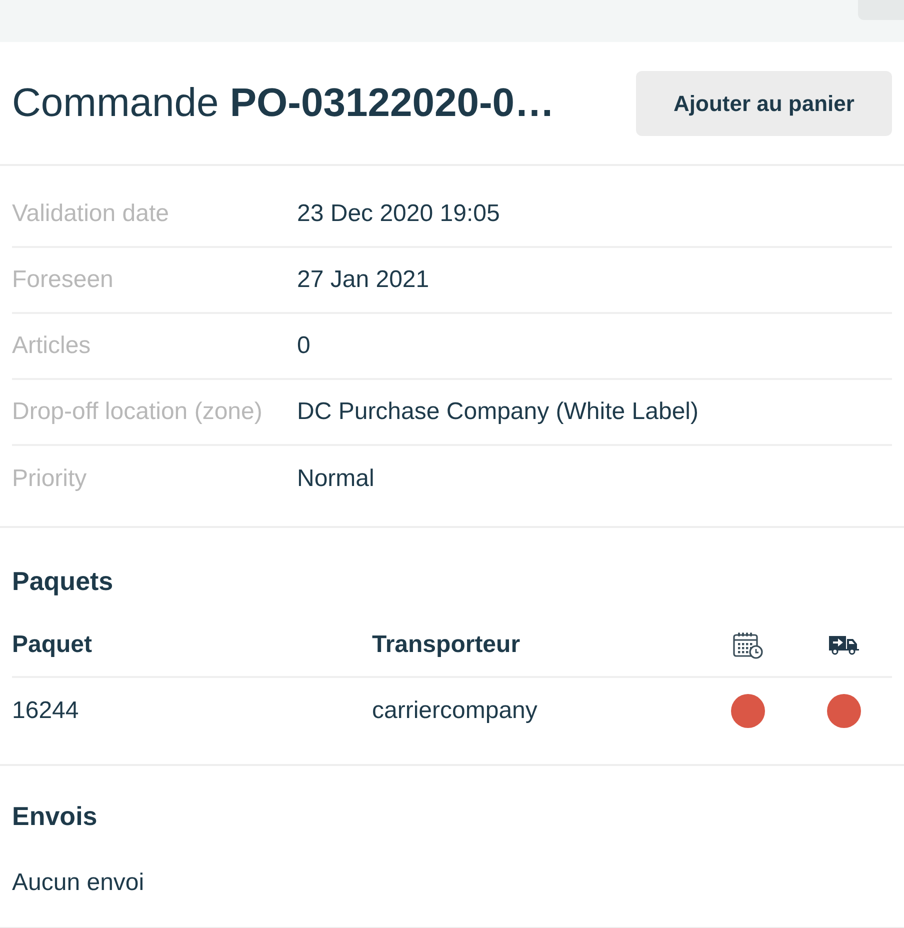 The width and height of the screenshot is (904, 928). Describe the element at coordinates (336, 479) in the screenshot. I see `detail-value: Normal` at that location.